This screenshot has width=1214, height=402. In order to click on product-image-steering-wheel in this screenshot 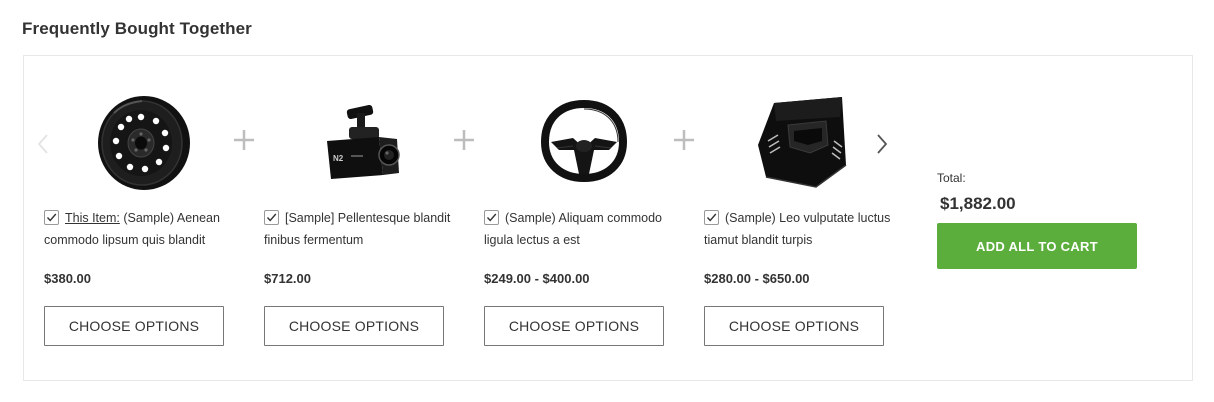, I will do `click(584, 143)`.